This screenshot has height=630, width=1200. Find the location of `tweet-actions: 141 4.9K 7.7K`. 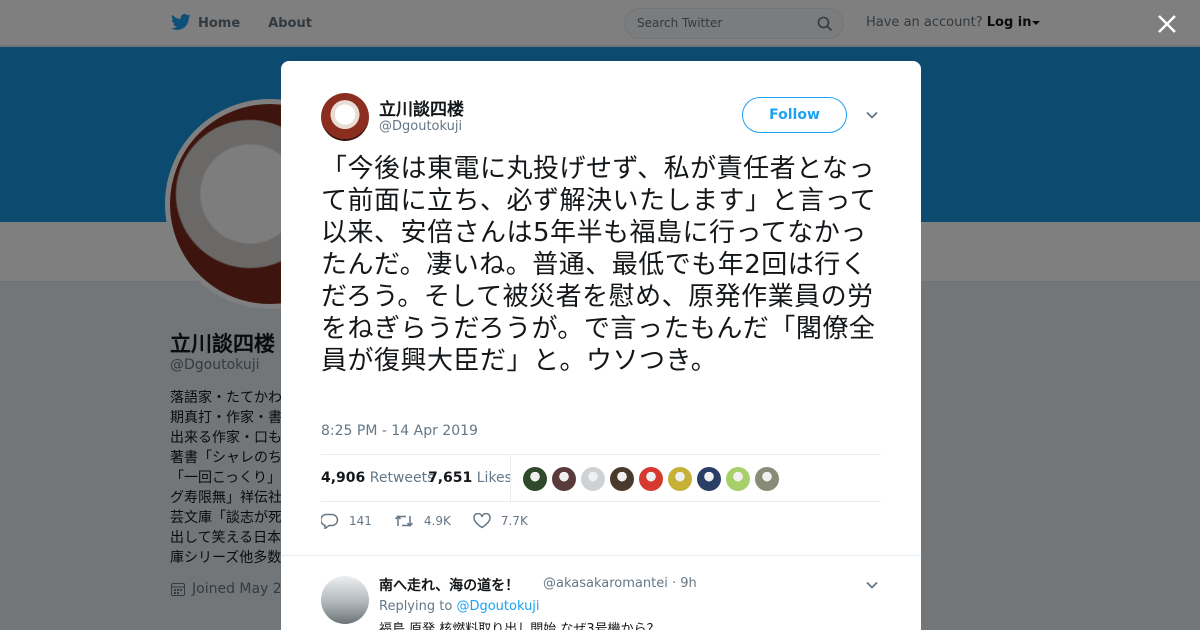

tweet-actions: 141 4.9K 7.7K is located at coordinates (435, 521).